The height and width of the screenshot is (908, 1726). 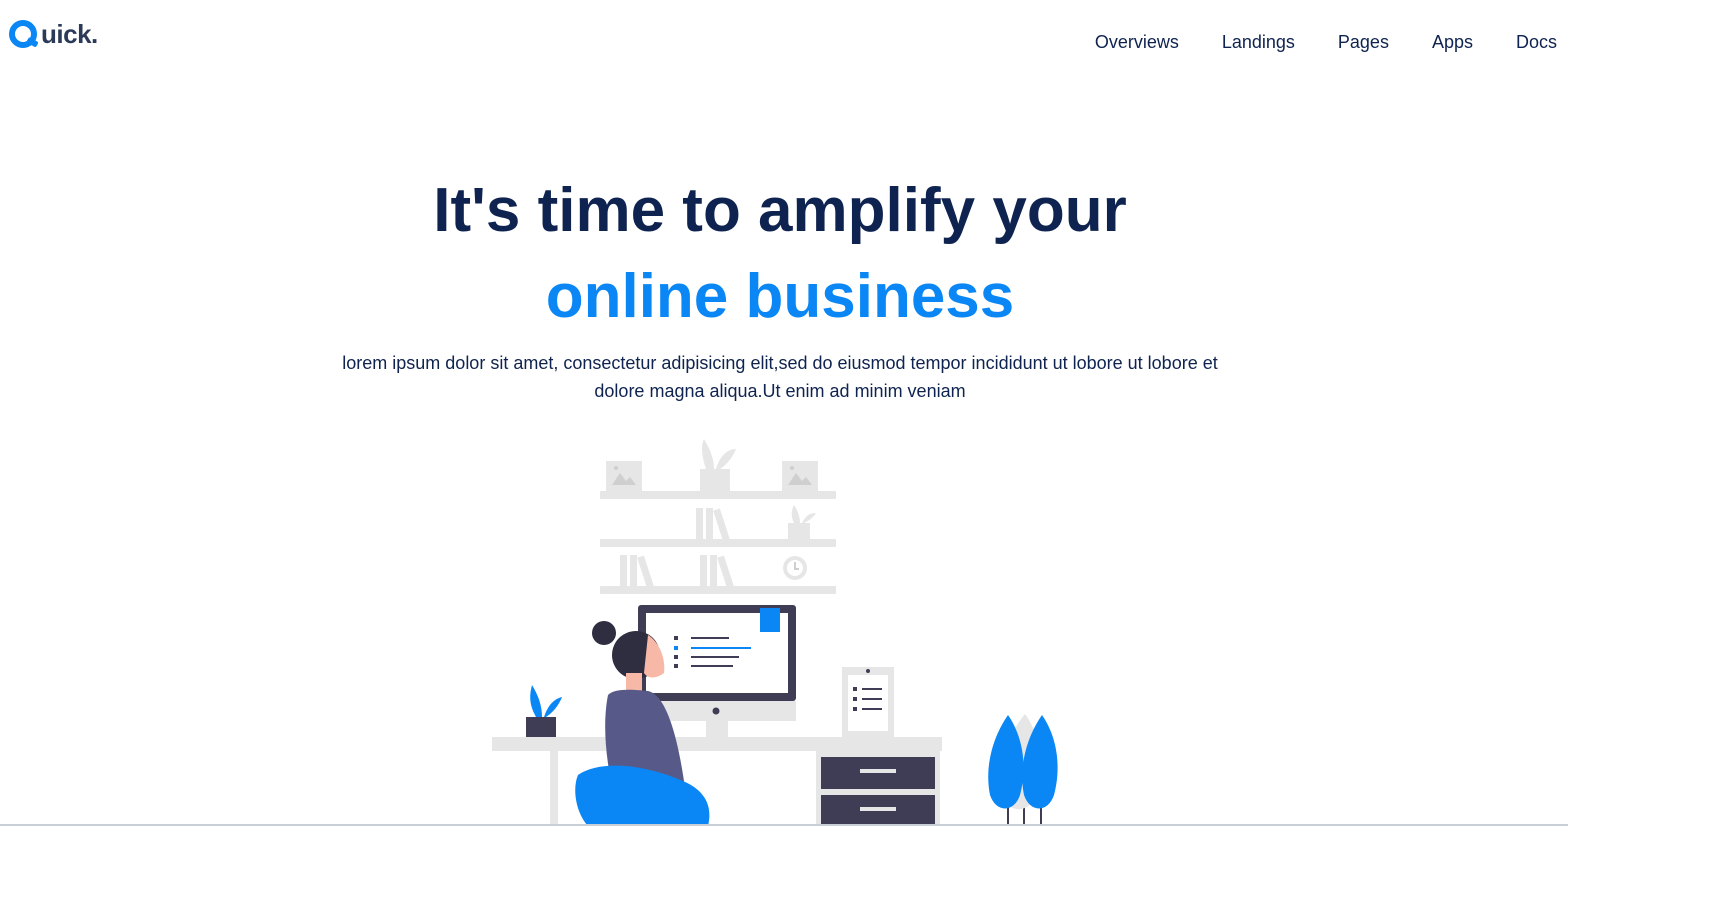 I want to click on nav-landings: Landings, so click(x=1258, y=42).